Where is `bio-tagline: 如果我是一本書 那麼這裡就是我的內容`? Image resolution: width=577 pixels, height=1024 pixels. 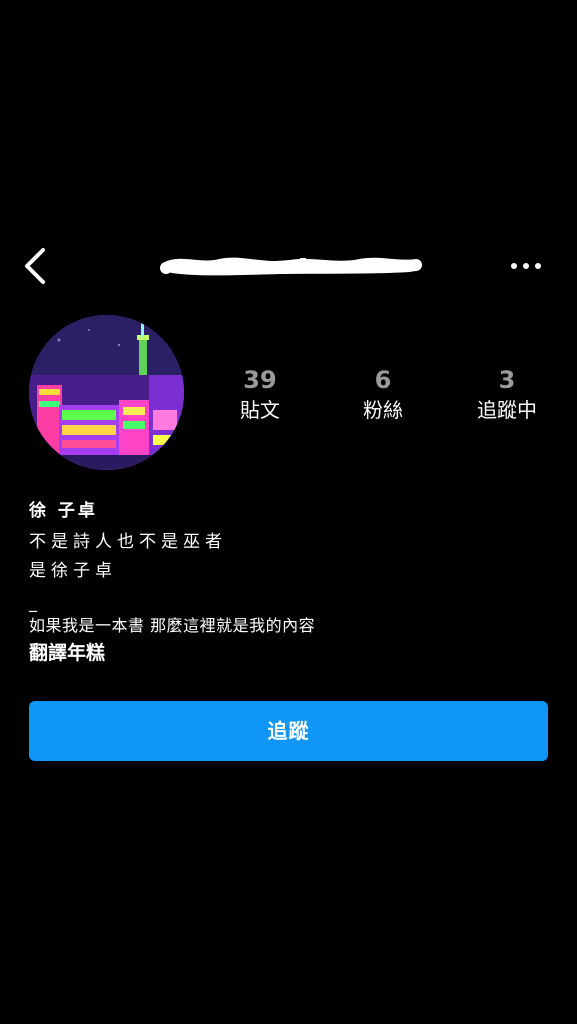
bio-tagline: 如果我是一本書 那麼這裡就是我的內容 is located at coordinates (172, 625).